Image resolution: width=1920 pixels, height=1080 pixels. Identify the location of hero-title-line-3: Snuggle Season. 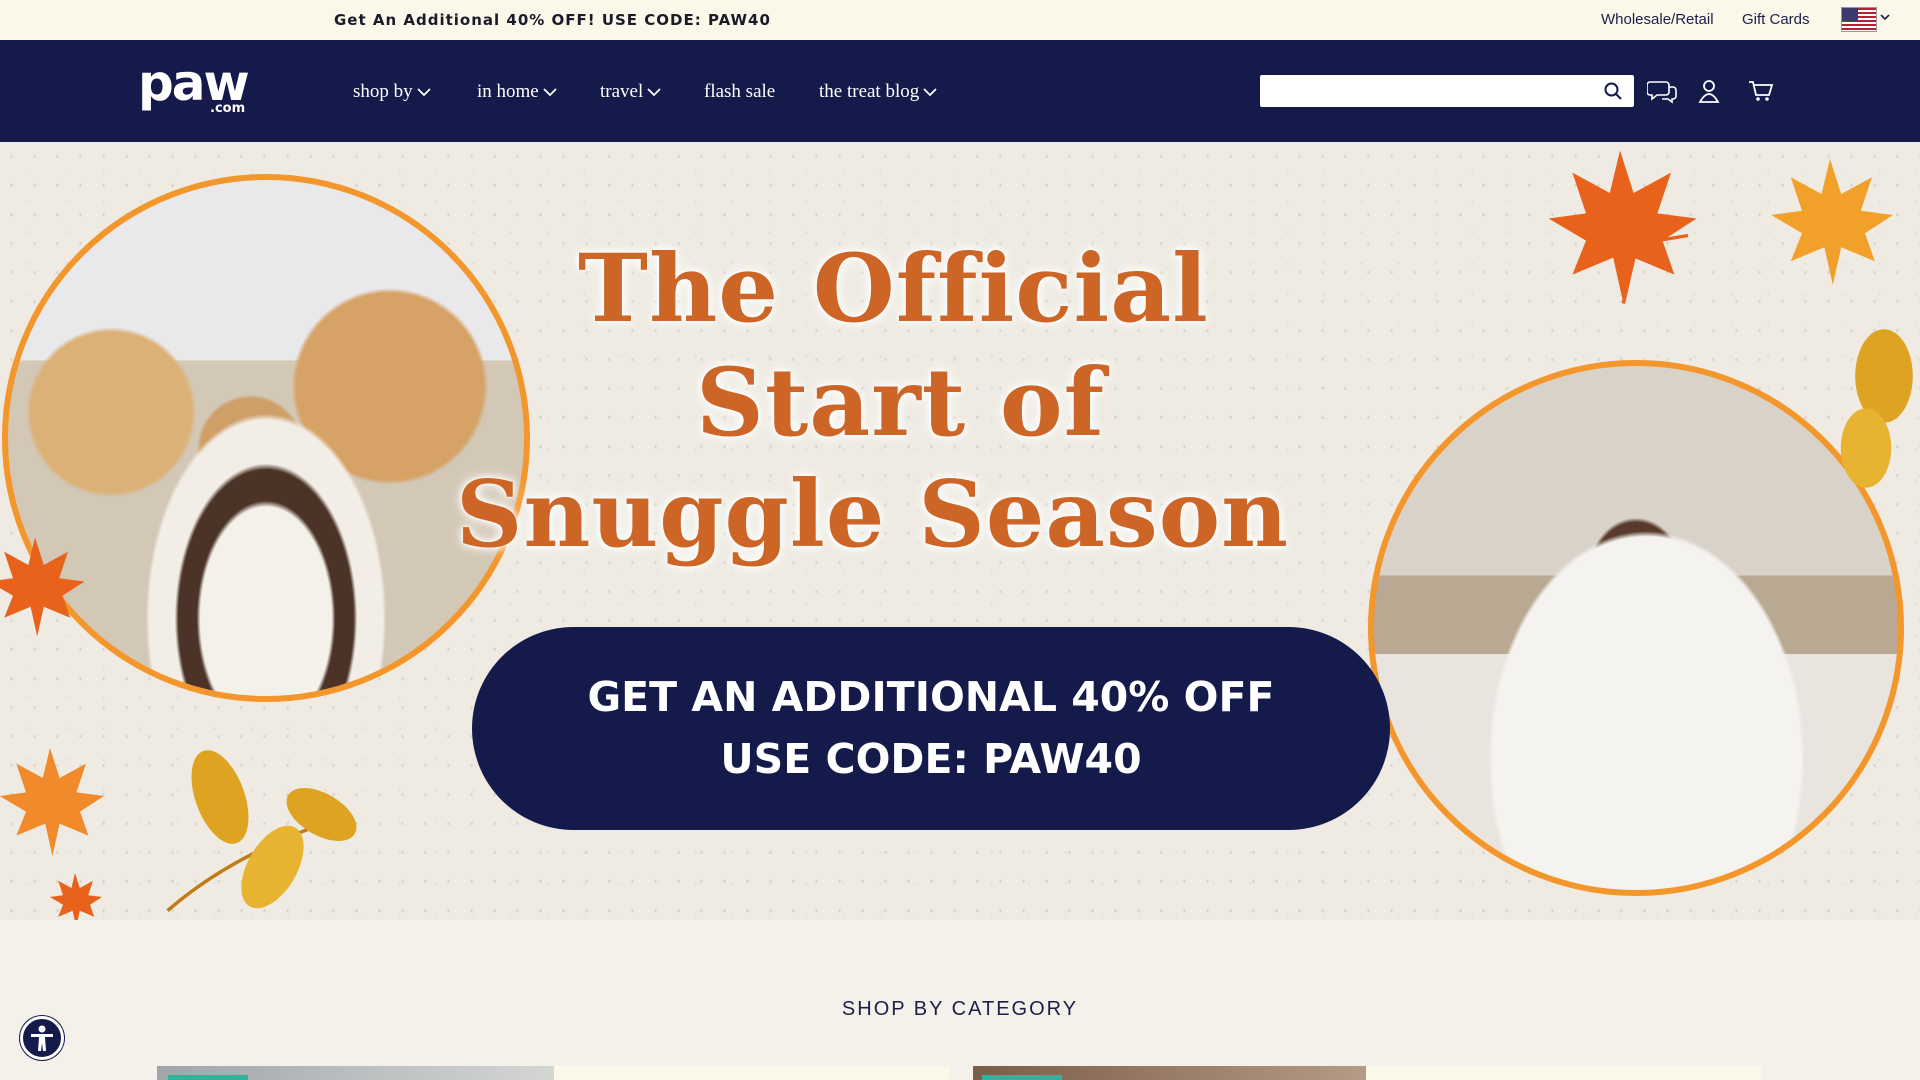
(873, 514).